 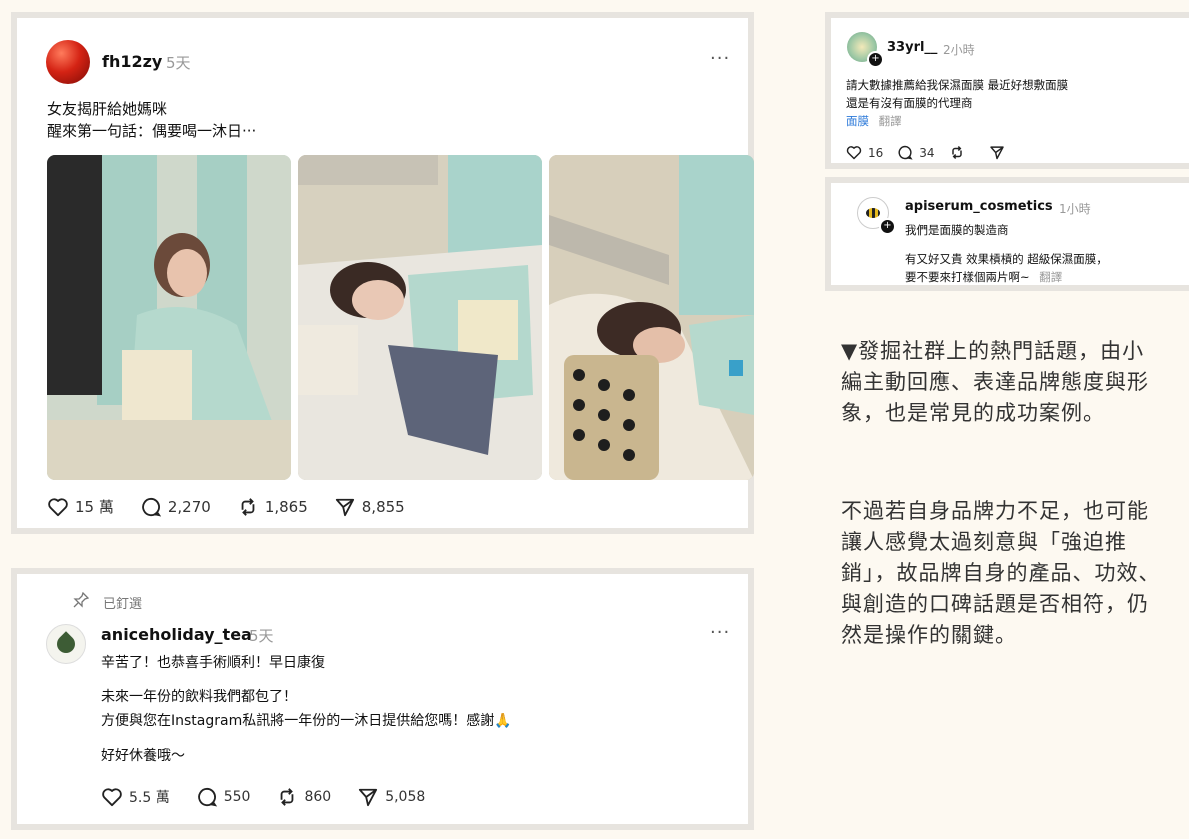 I want to click on like-button: 16, so click(x=864, y=152).